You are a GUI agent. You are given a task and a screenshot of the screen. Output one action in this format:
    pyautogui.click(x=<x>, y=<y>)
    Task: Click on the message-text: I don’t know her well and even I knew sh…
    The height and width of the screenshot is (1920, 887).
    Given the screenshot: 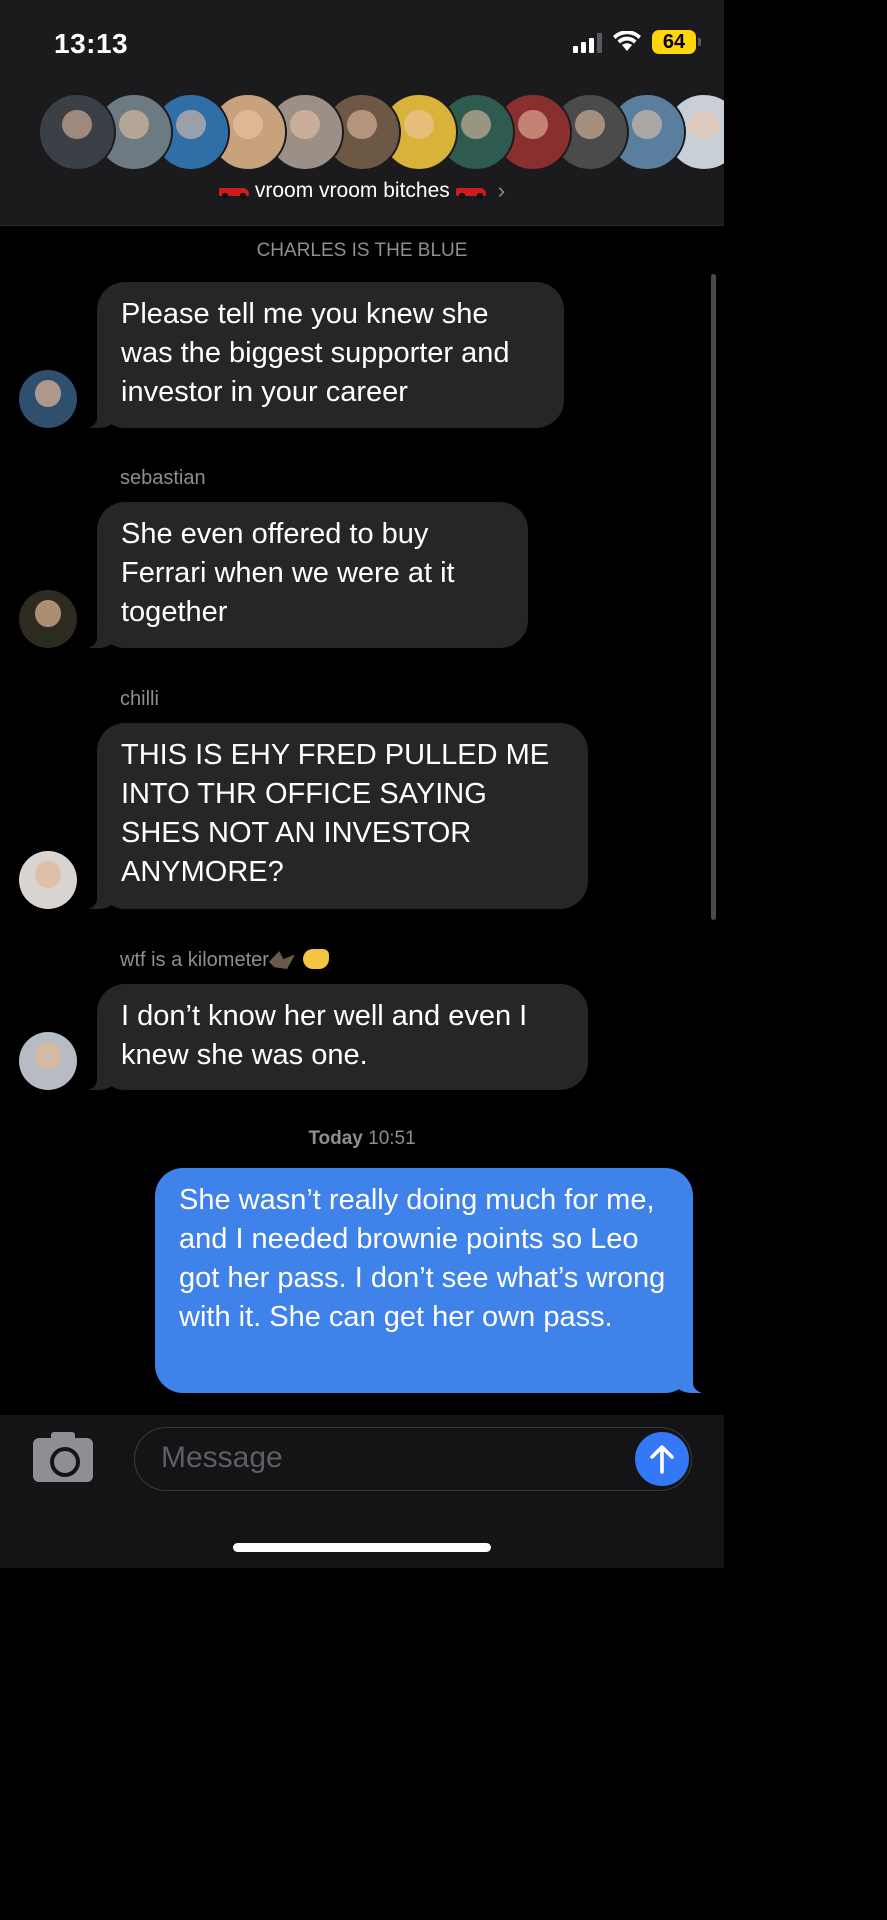 What is the action you would take?
    pyautogui.click(x=324, y=1035)
    